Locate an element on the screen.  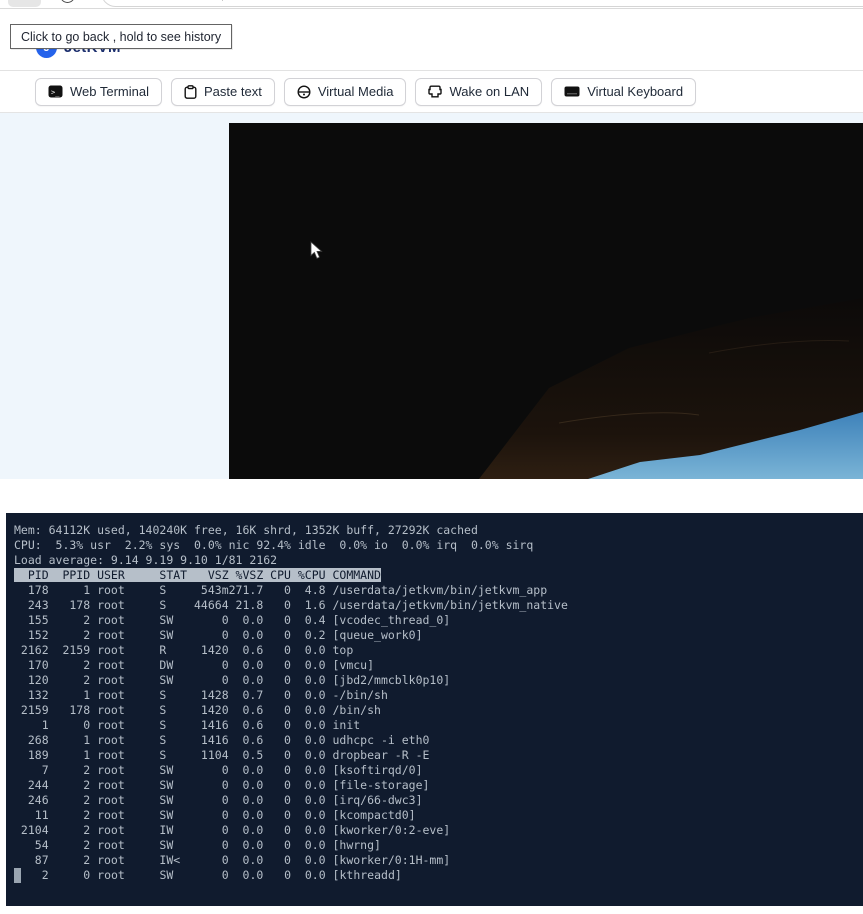
load-average-line: Load average: 9.14 9.19 9.10 1/81 2162 is located at coordinates (146, 560).